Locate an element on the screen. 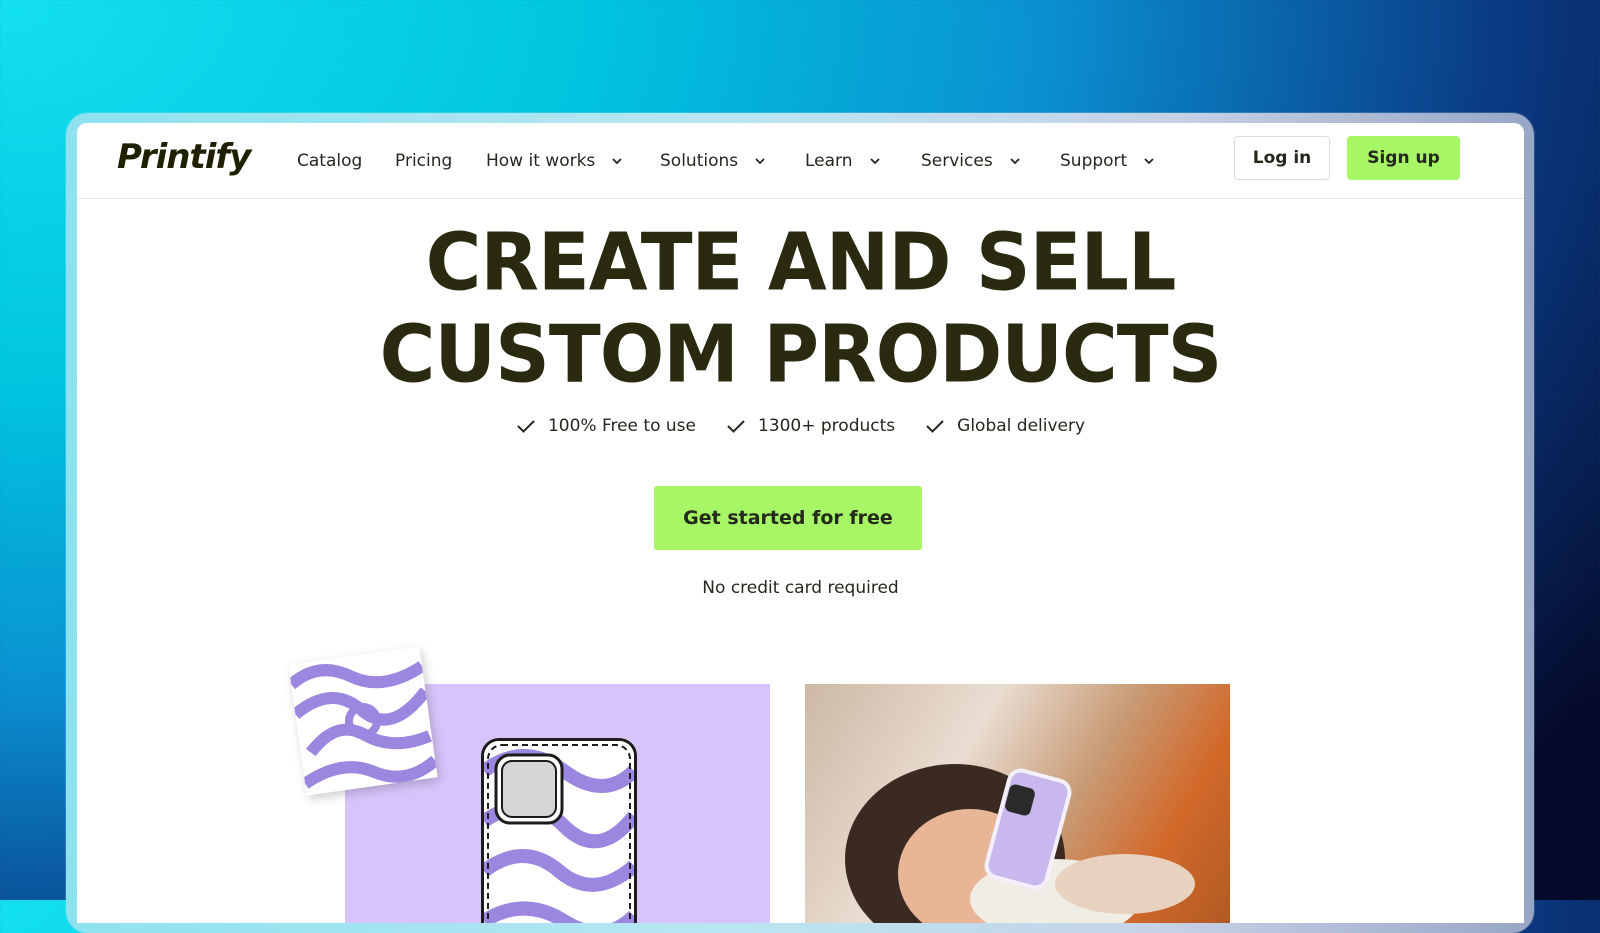 This screenshot has height=933, width=1600. nav-item-label: Solutions is located at coordinates (699, 161).